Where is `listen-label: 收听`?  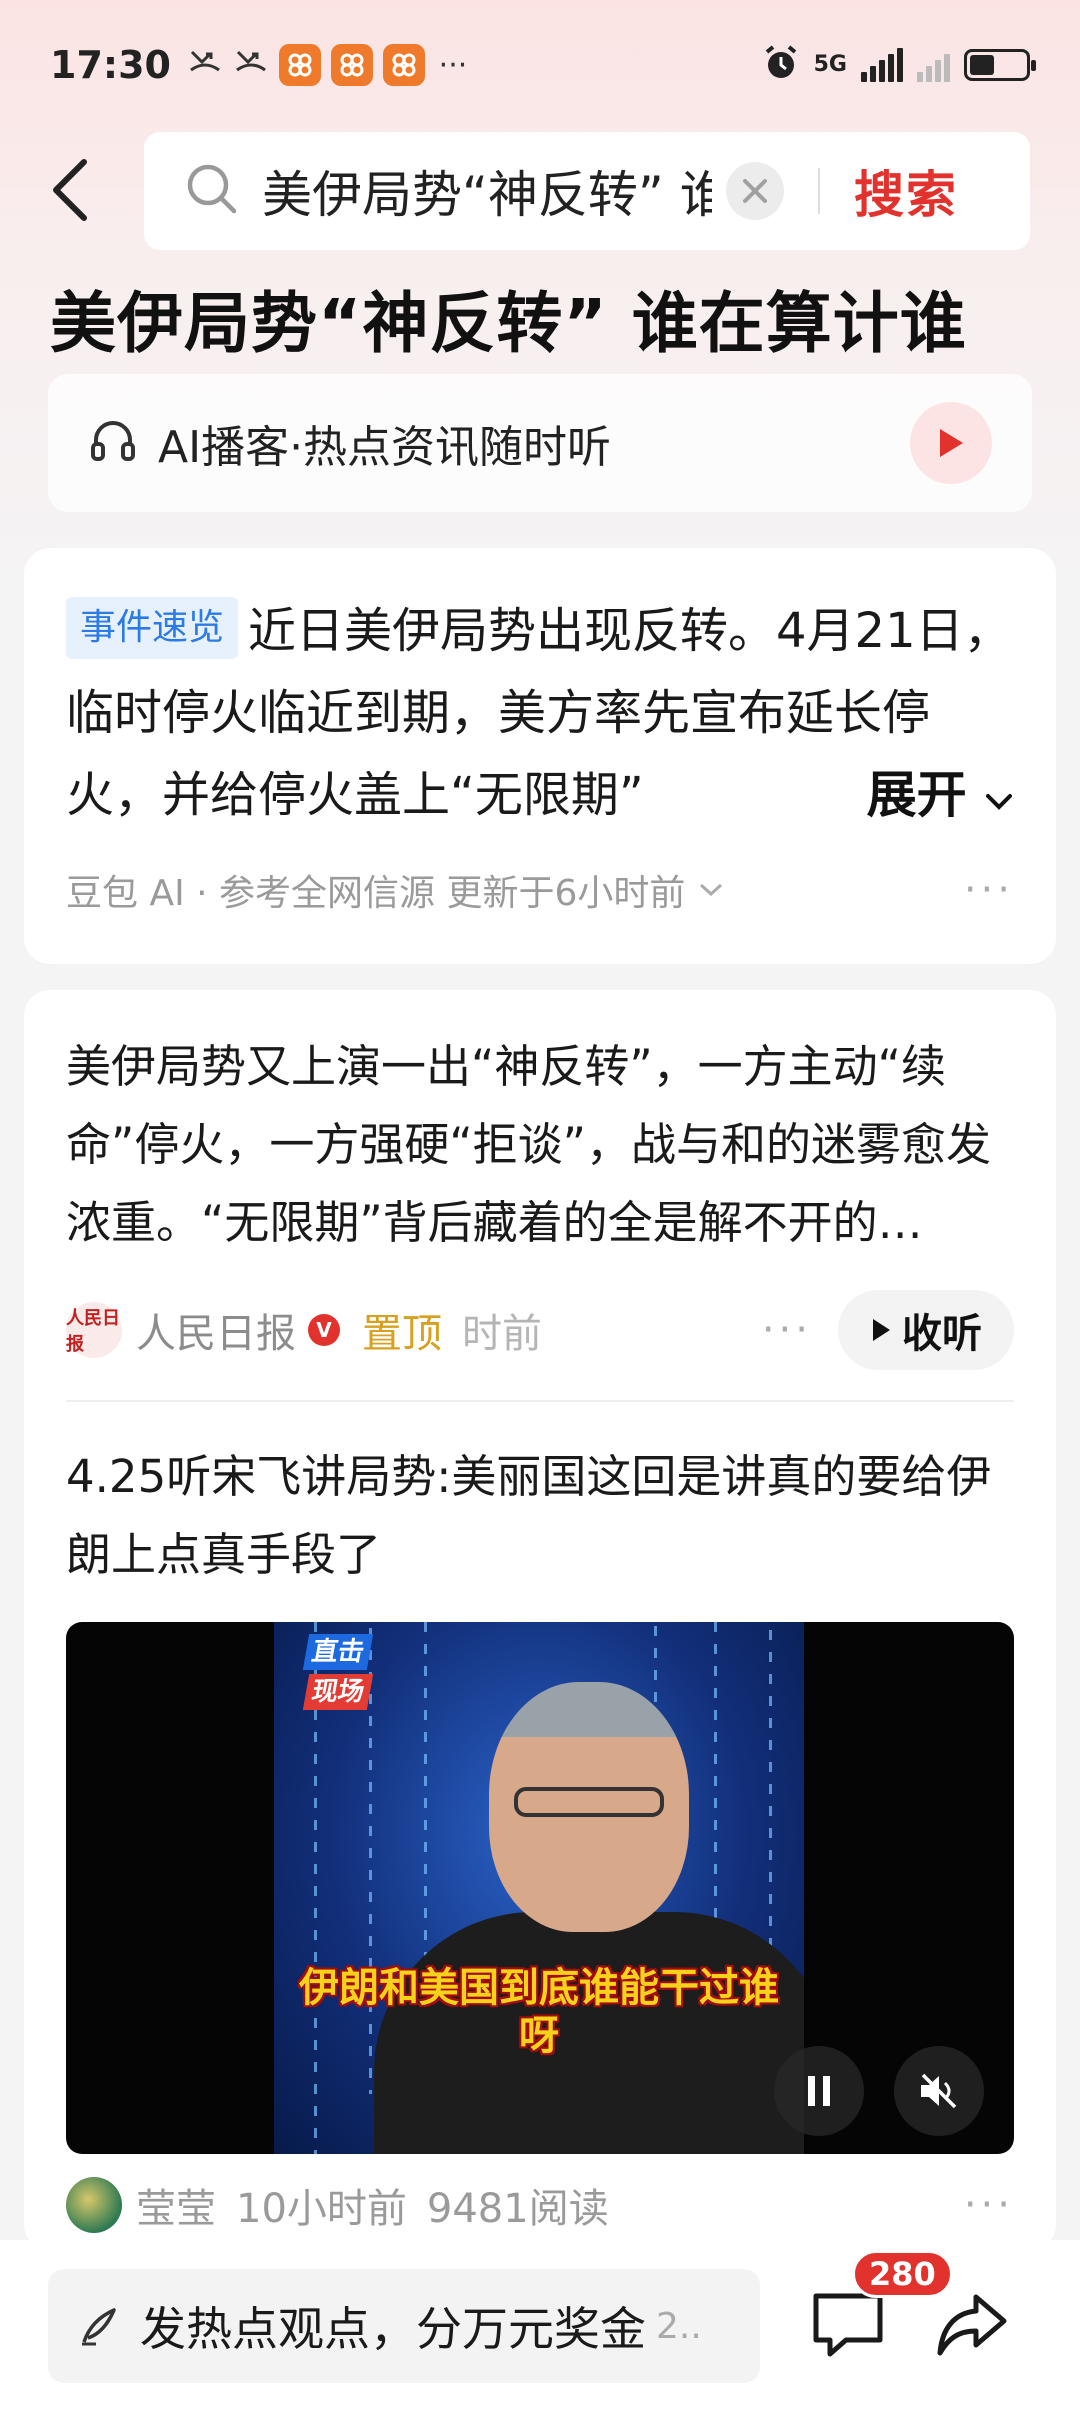
listen-label: 收听 is located at coordinates (942, 1334).